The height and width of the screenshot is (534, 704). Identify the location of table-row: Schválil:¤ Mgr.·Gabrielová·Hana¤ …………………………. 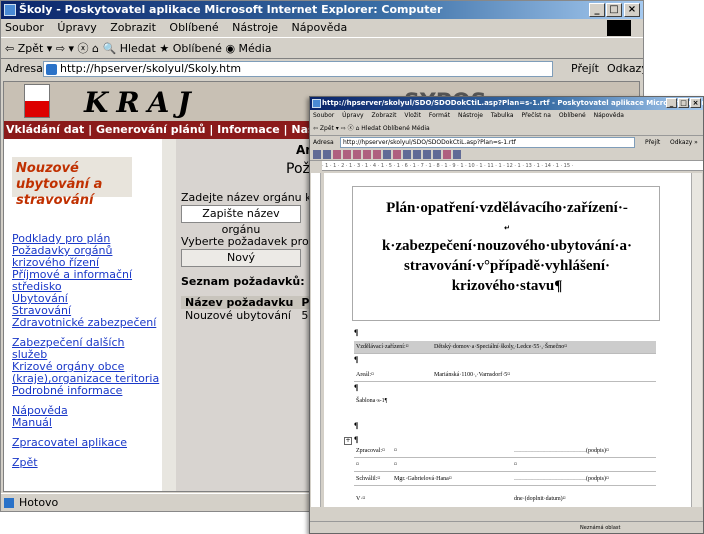
(505, 479).